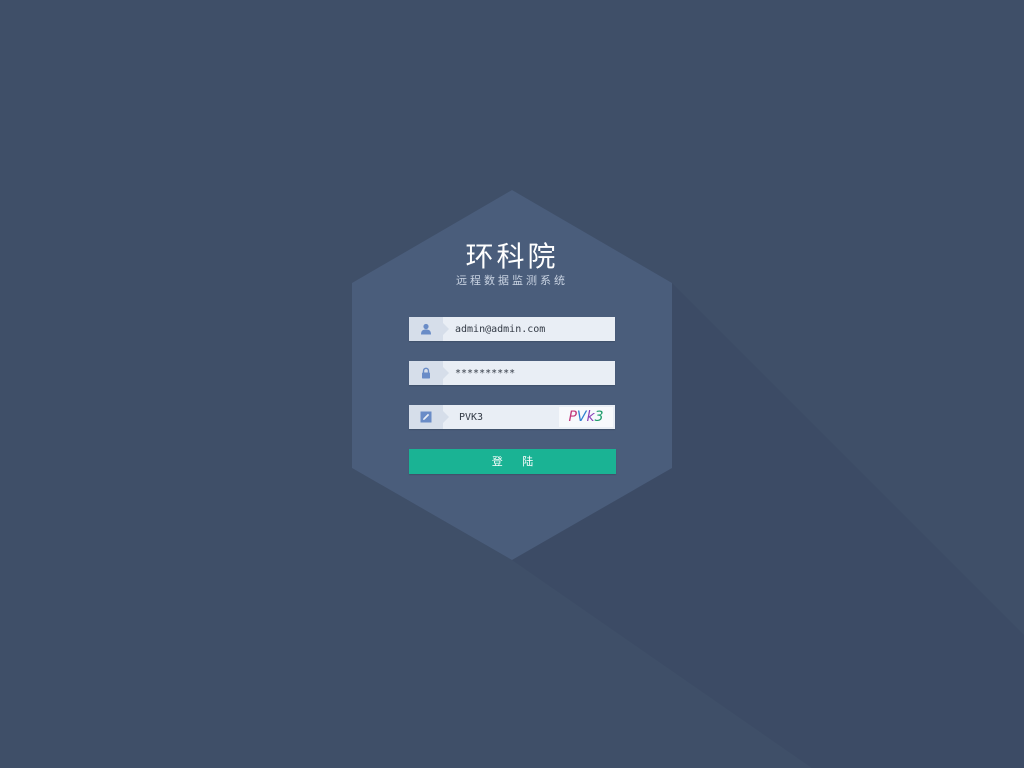 This screenshot has height=768, width=1024. Describe the element at coordinates (599, 417) in the screenshot. I see `captcha-char: 3` at that location.